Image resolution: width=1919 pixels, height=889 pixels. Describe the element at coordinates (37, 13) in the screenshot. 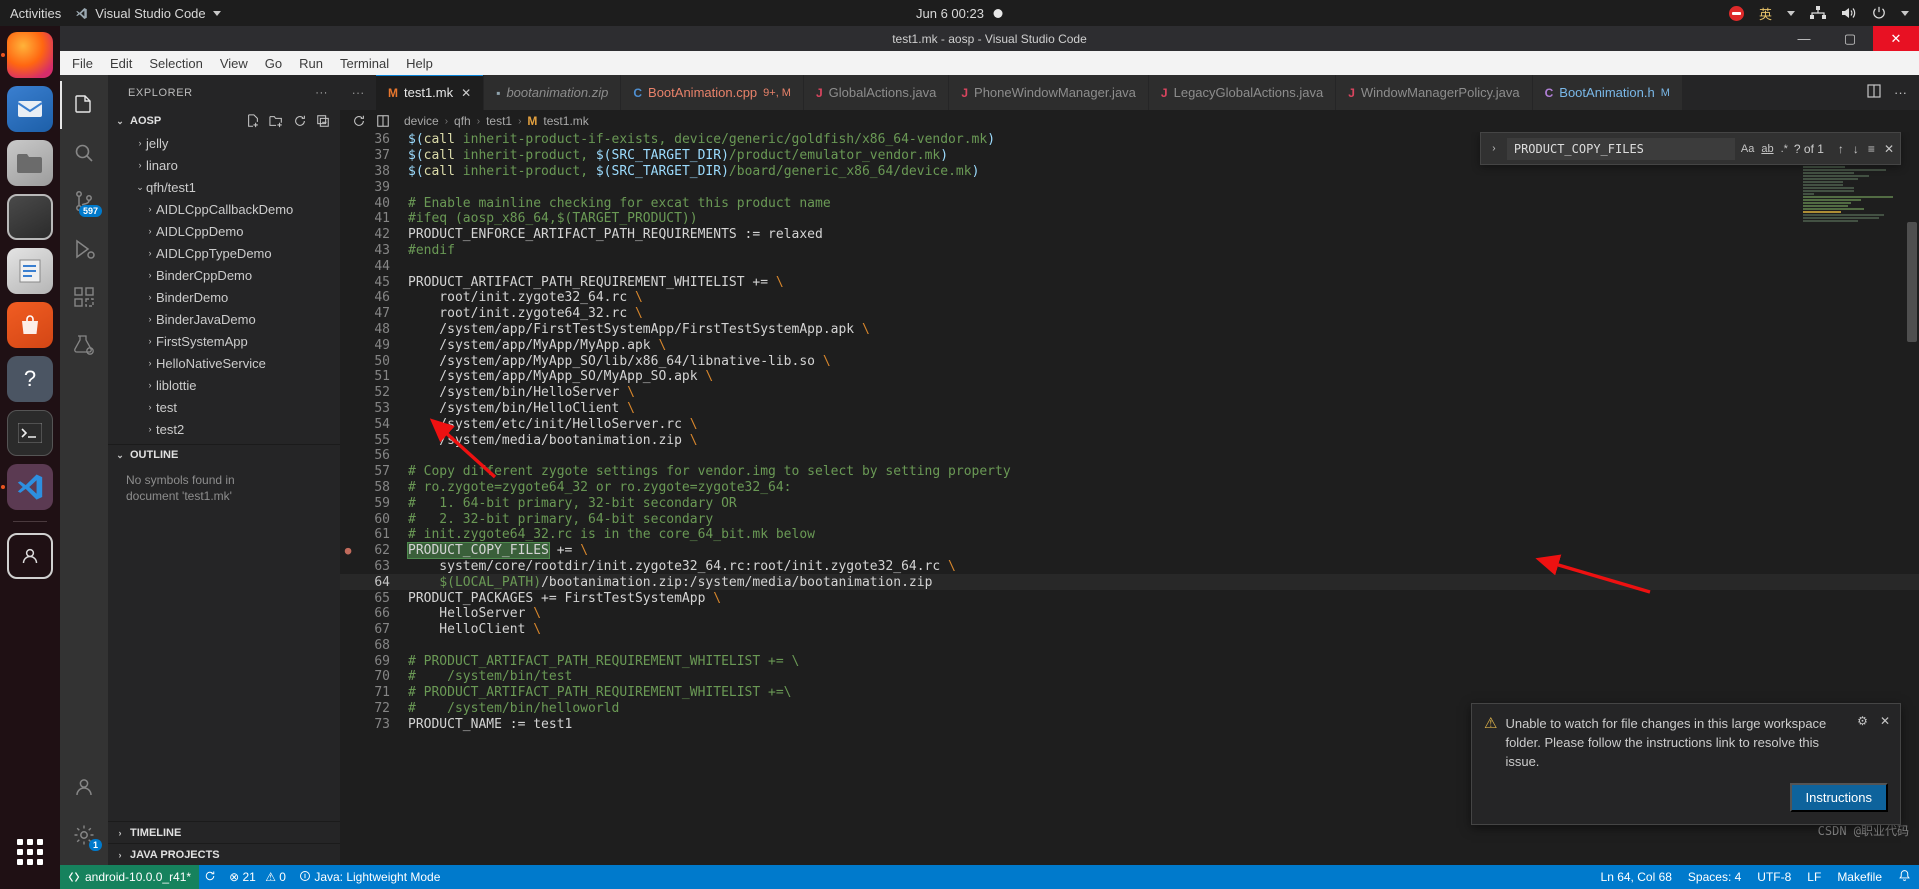

I see `activities-button: Activities` at that location.